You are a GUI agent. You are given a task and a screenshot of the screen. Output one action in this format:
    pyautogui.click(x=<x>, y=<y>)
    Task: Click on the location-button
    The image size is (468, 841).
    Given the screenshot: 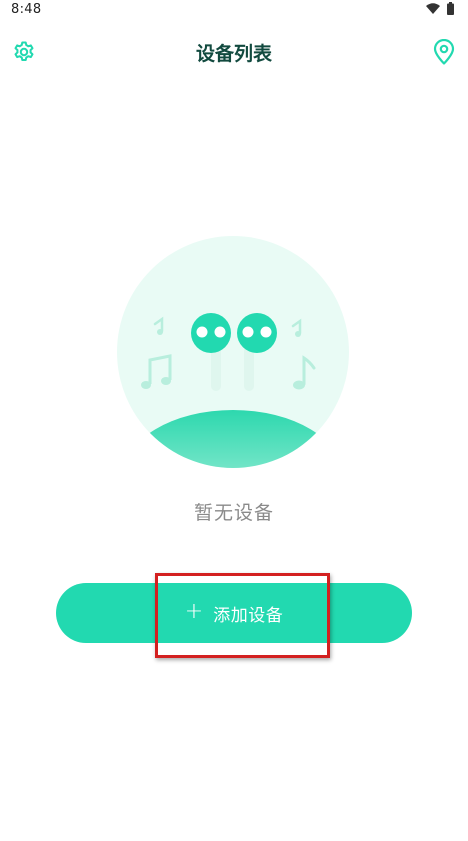 What is the action you would take?
    pyautogui.click(x=444, y=52)
    